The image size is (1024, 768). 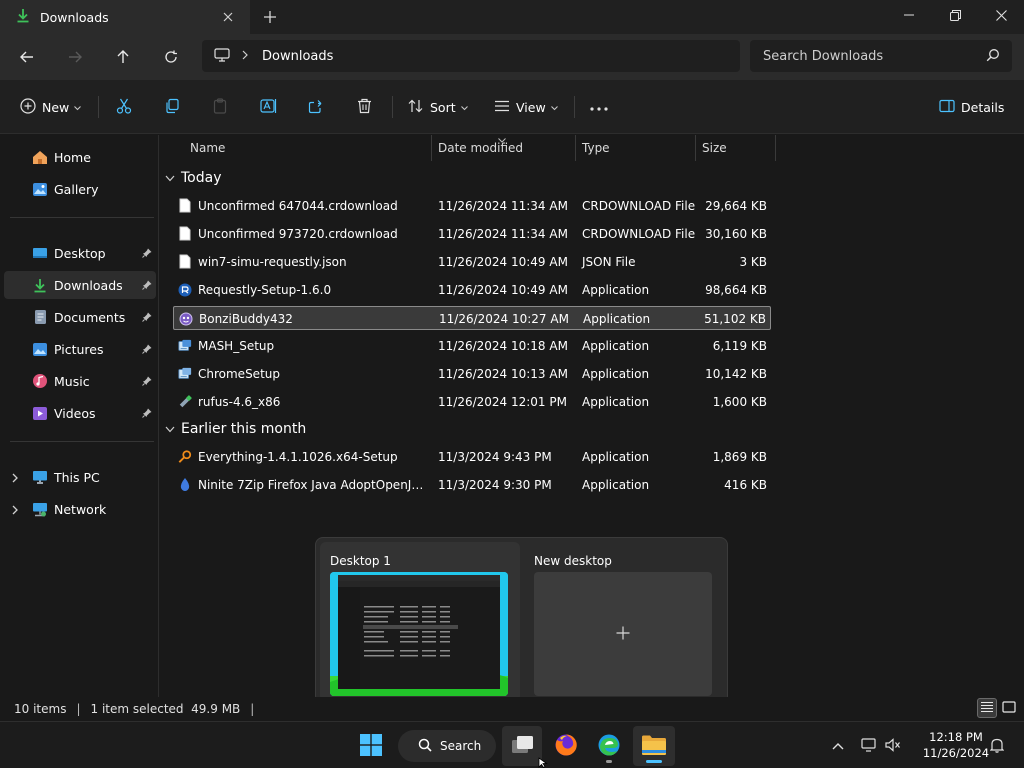 What do you see at coordinates (185, 484) in the screenshot?
I see `ninite-icon` at bounding box center [185, 484].